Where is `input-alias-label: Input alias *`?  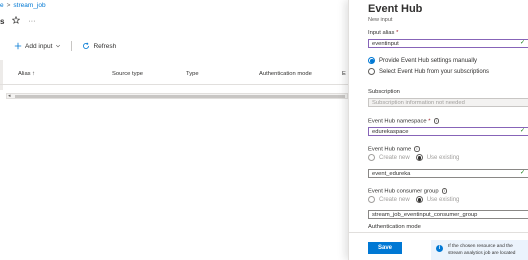
input-alias-label: Input alias * is located at coordinates (383, 33).